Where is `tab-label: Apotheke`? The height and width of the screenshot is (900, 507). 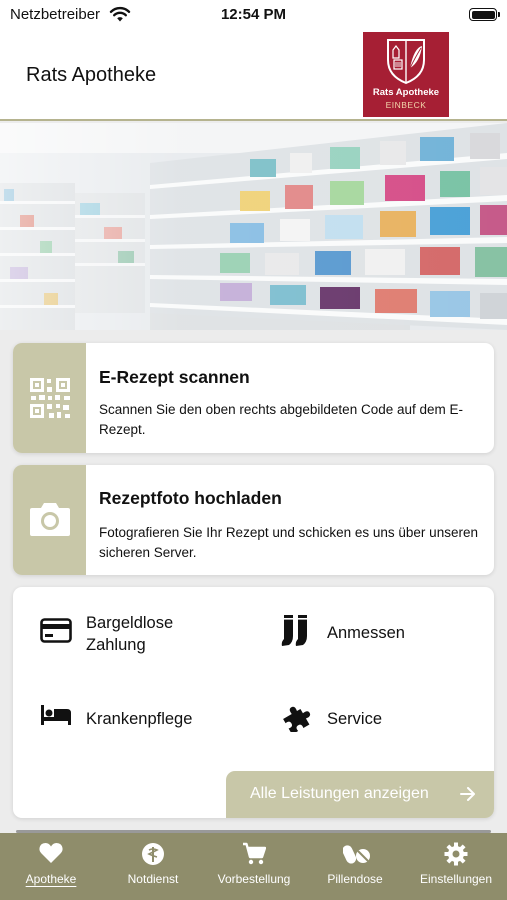 tab-label: Apotheke is located at coordinates (51, 879).